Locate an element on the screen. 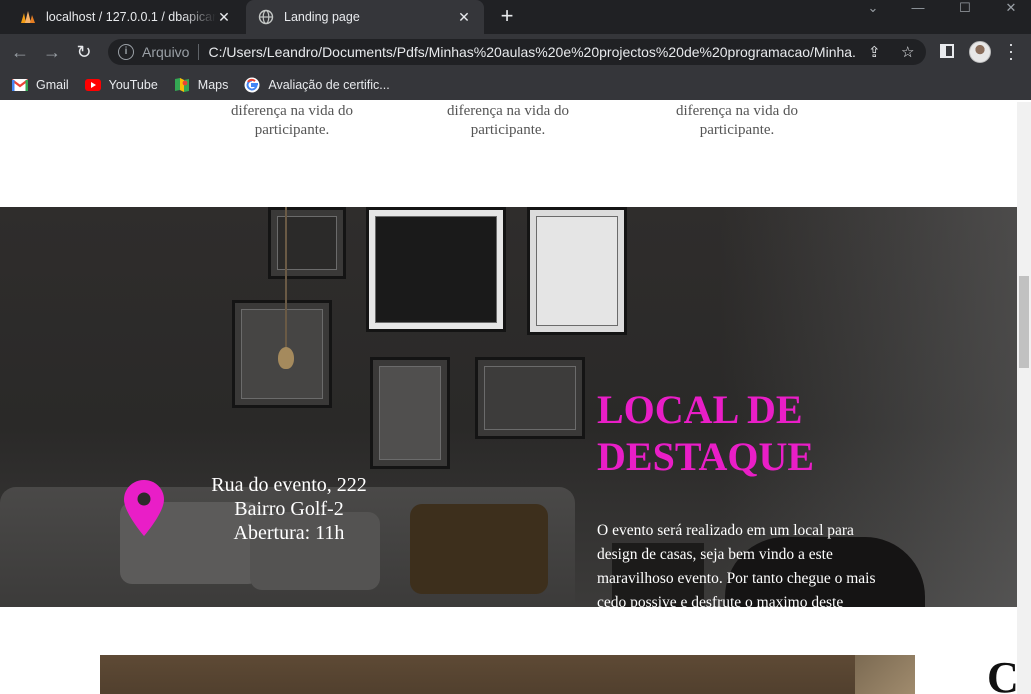 The height and width of the screenshot is (694, 1031). background-lamp-cord is located at coordinates (286, 282).